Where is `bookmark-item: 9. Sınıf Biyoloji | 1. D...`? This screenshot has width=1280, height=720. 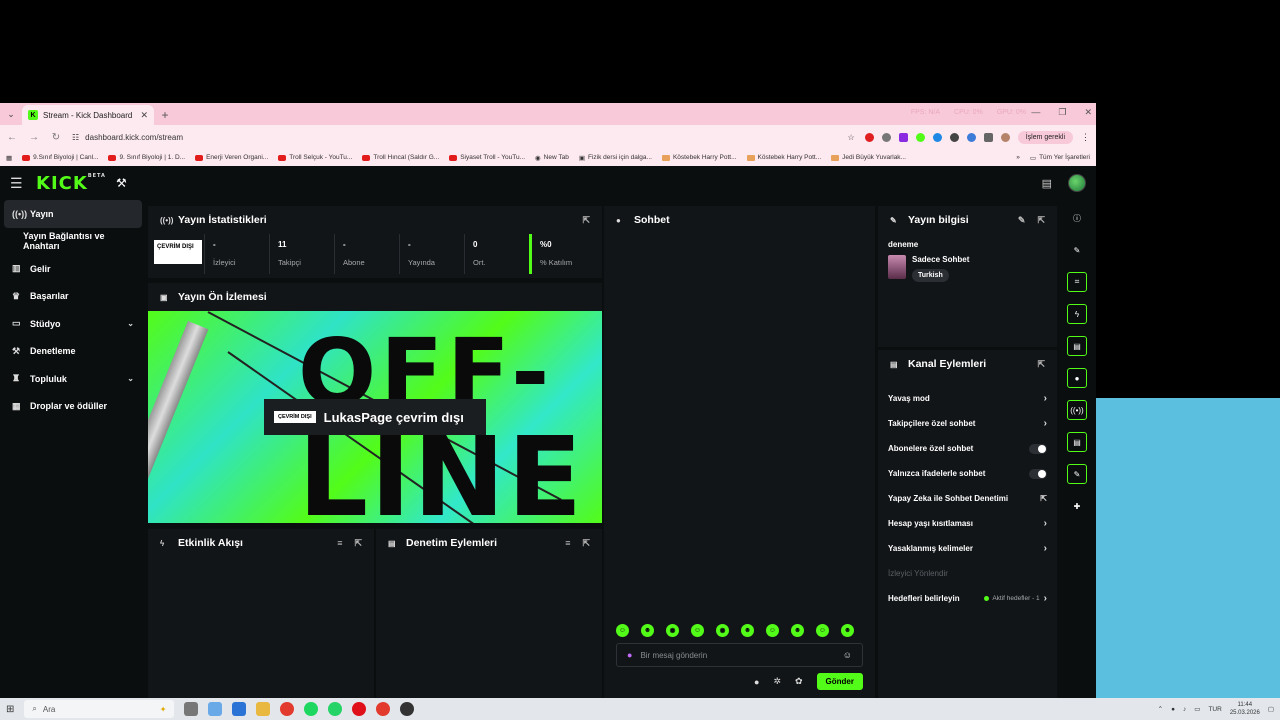
bookmark-item: 9. Sınıf Biyoloji | 1. D... is located at coordinates (146, 157).